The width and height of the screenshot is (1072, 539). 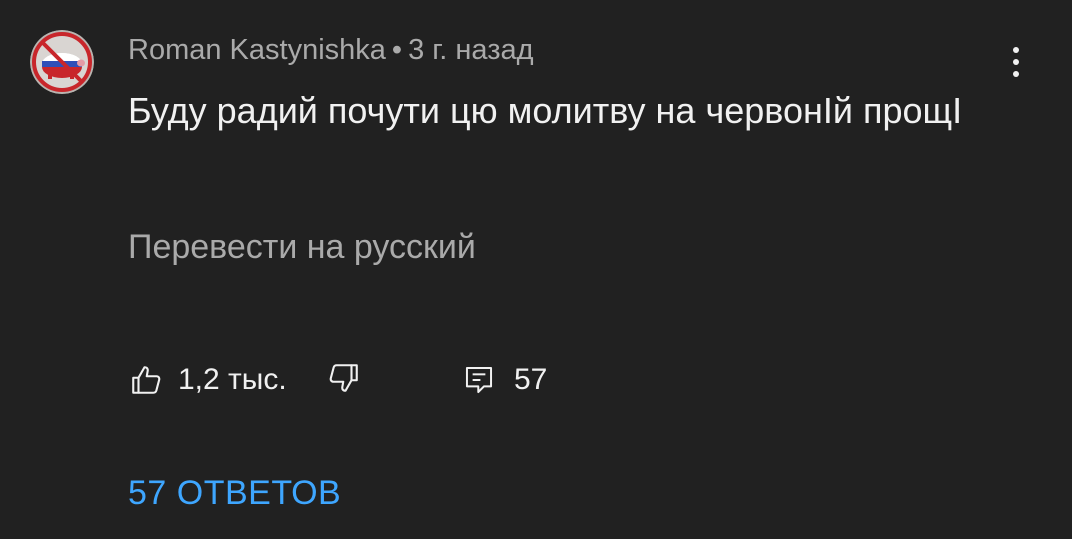 I want to click on dislike-button, so click(x=346, y=380).